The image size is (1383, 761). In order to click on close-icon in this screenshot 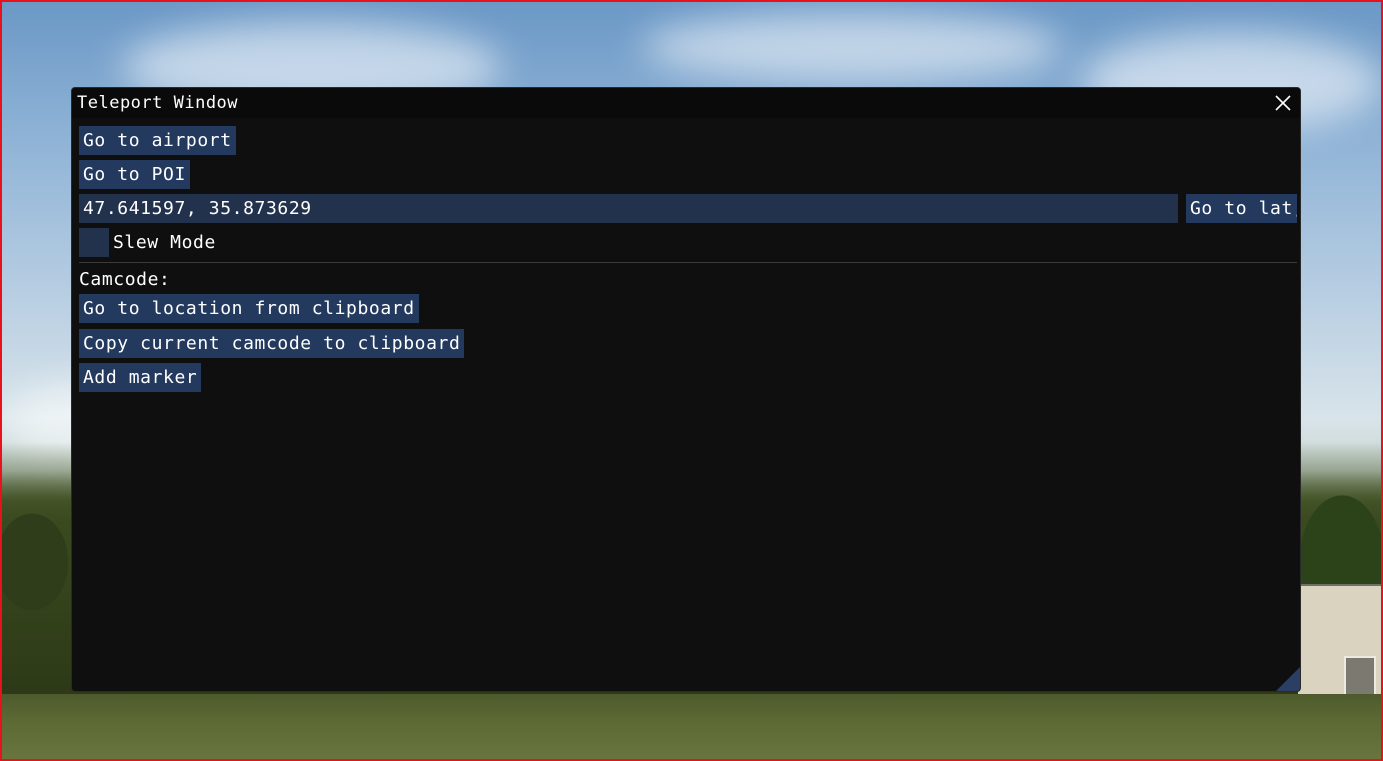, I will do `click(1283, 103)`.